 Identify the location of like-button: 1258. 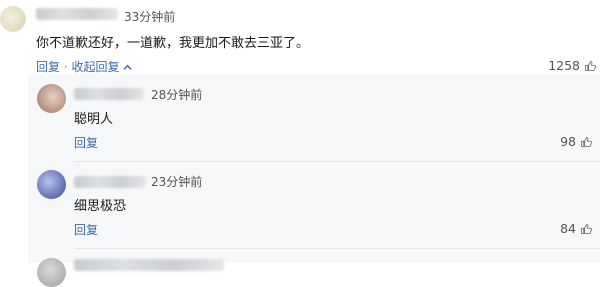
(572, 65).